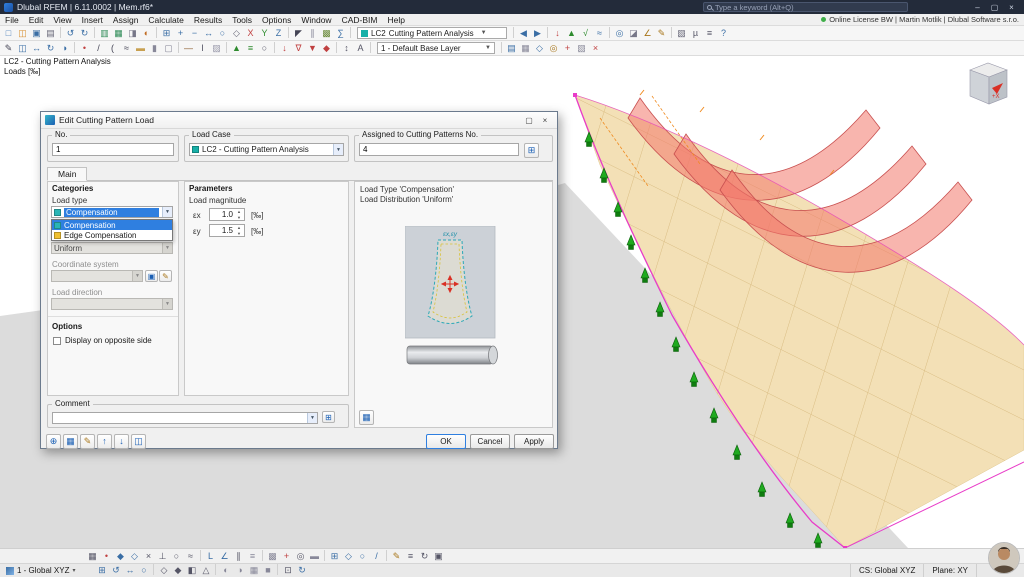 This screenshot has height=577, width=1024. Describe the element at coordinates (326, 48) in the screenshot. I see `free-load-icon: ◆` at that location.